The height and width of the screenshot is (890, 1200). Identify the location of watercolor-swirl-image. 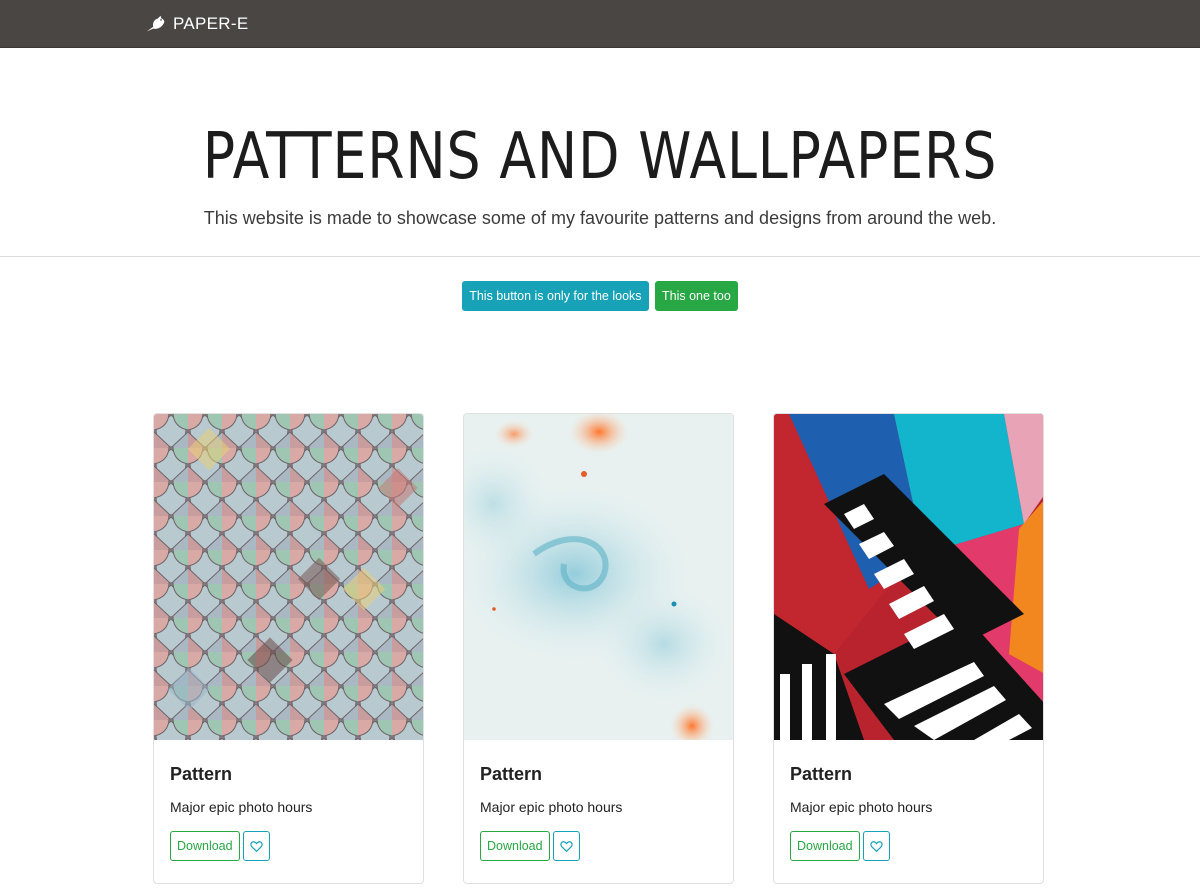
(598, 577).